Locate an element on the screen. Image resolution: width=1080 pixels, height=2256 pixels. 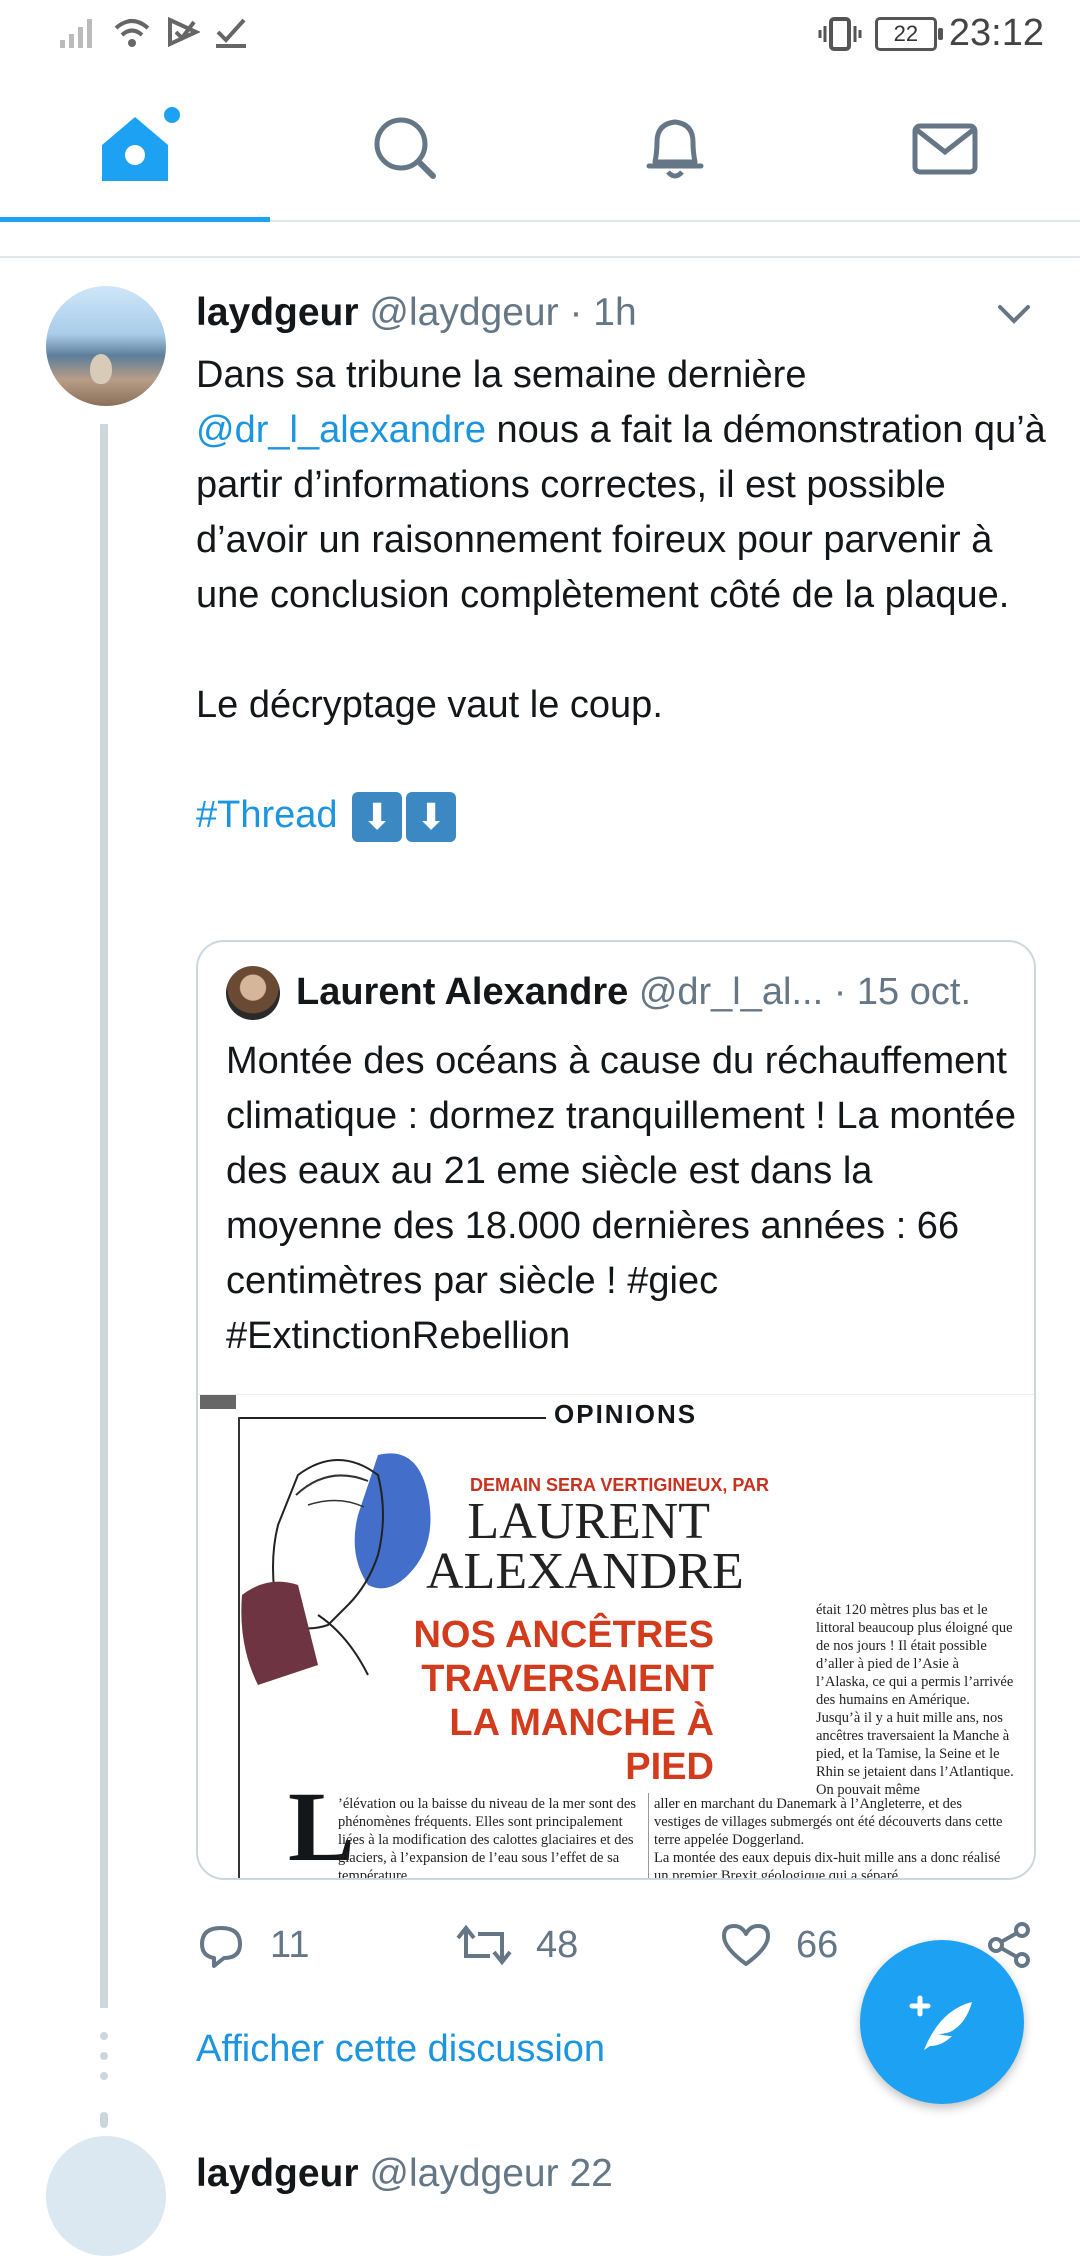
article-author: LAURENT ALEXANDRE is located at coordinates (585, 1546).